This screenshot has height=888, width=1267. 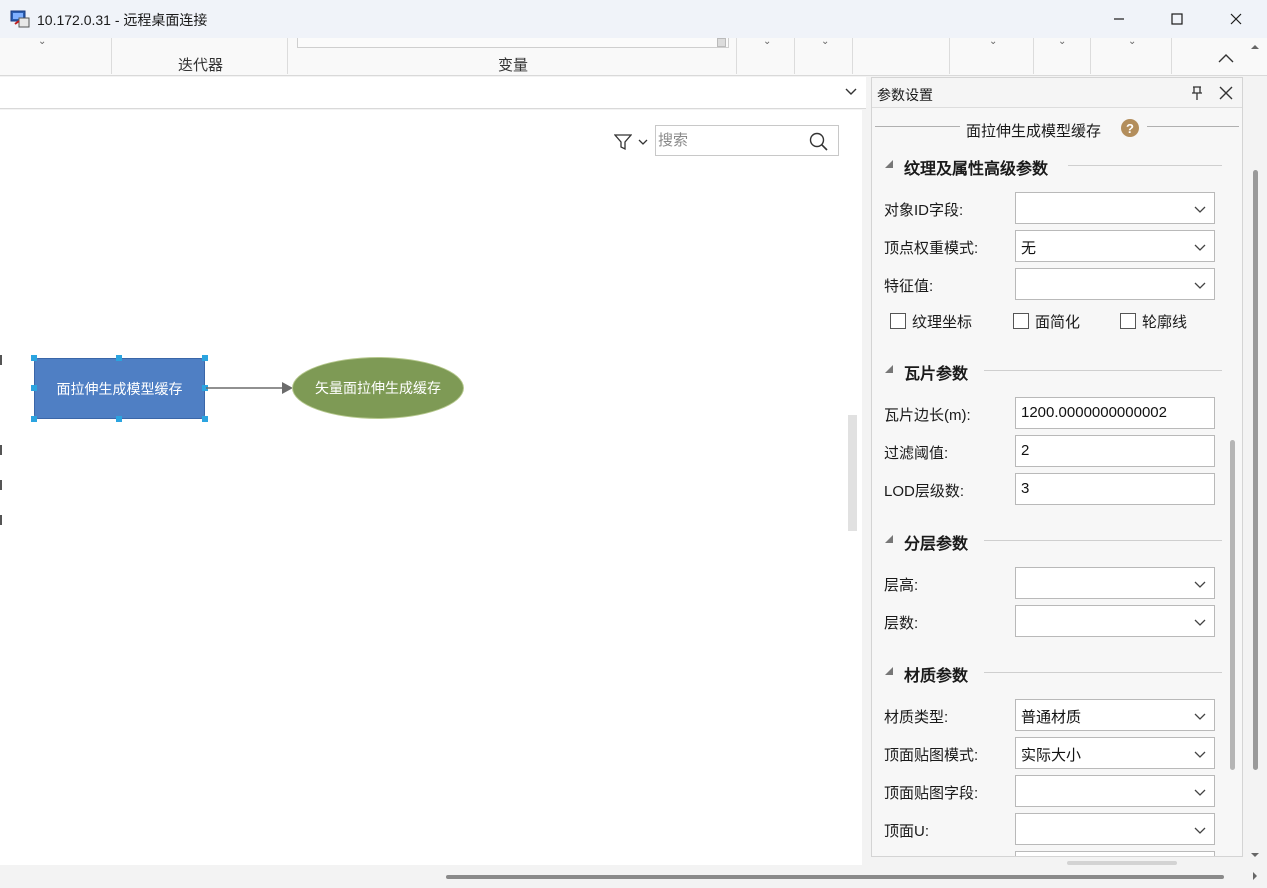 What do you see at coordinates (1115, 853) in the screenshot?
I see `next-field-select` at bounding box center [1115, 853].